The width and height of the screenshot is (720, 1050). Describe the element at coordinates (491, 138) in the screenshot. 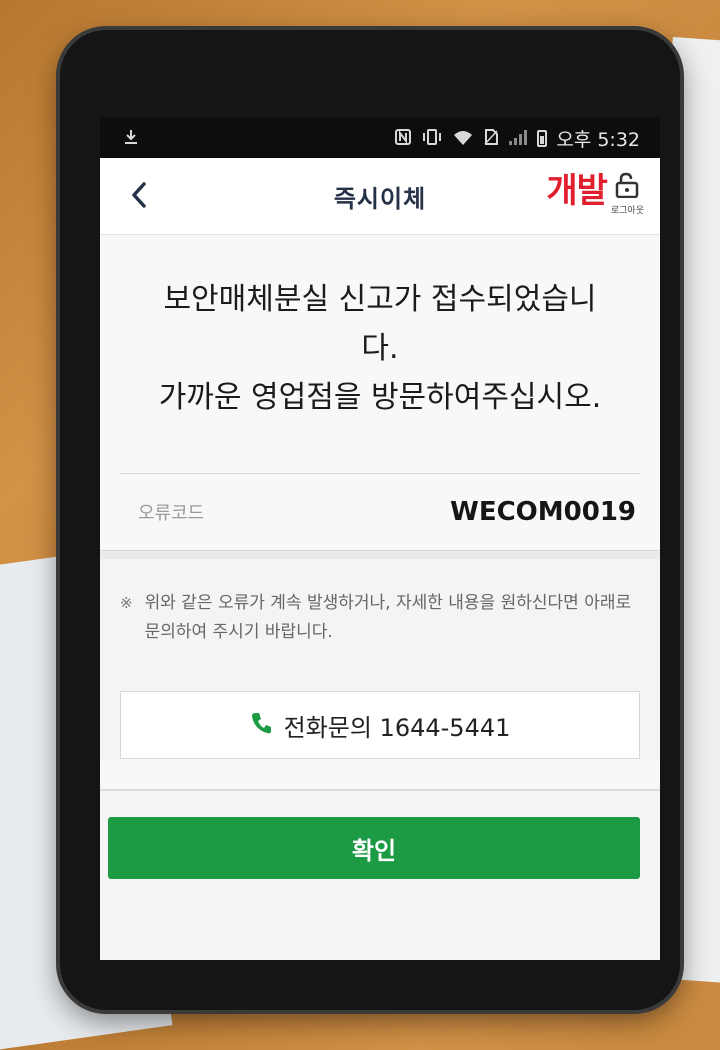

I see `no-sim-icon` at that location.